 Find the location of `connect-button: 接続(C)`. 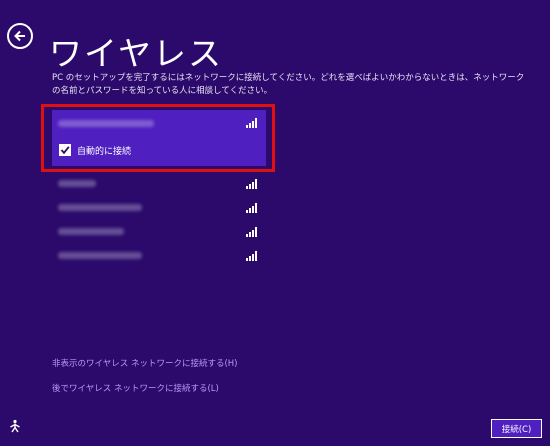

connect-button: 接続(C) is located at coordinates (516, 428).